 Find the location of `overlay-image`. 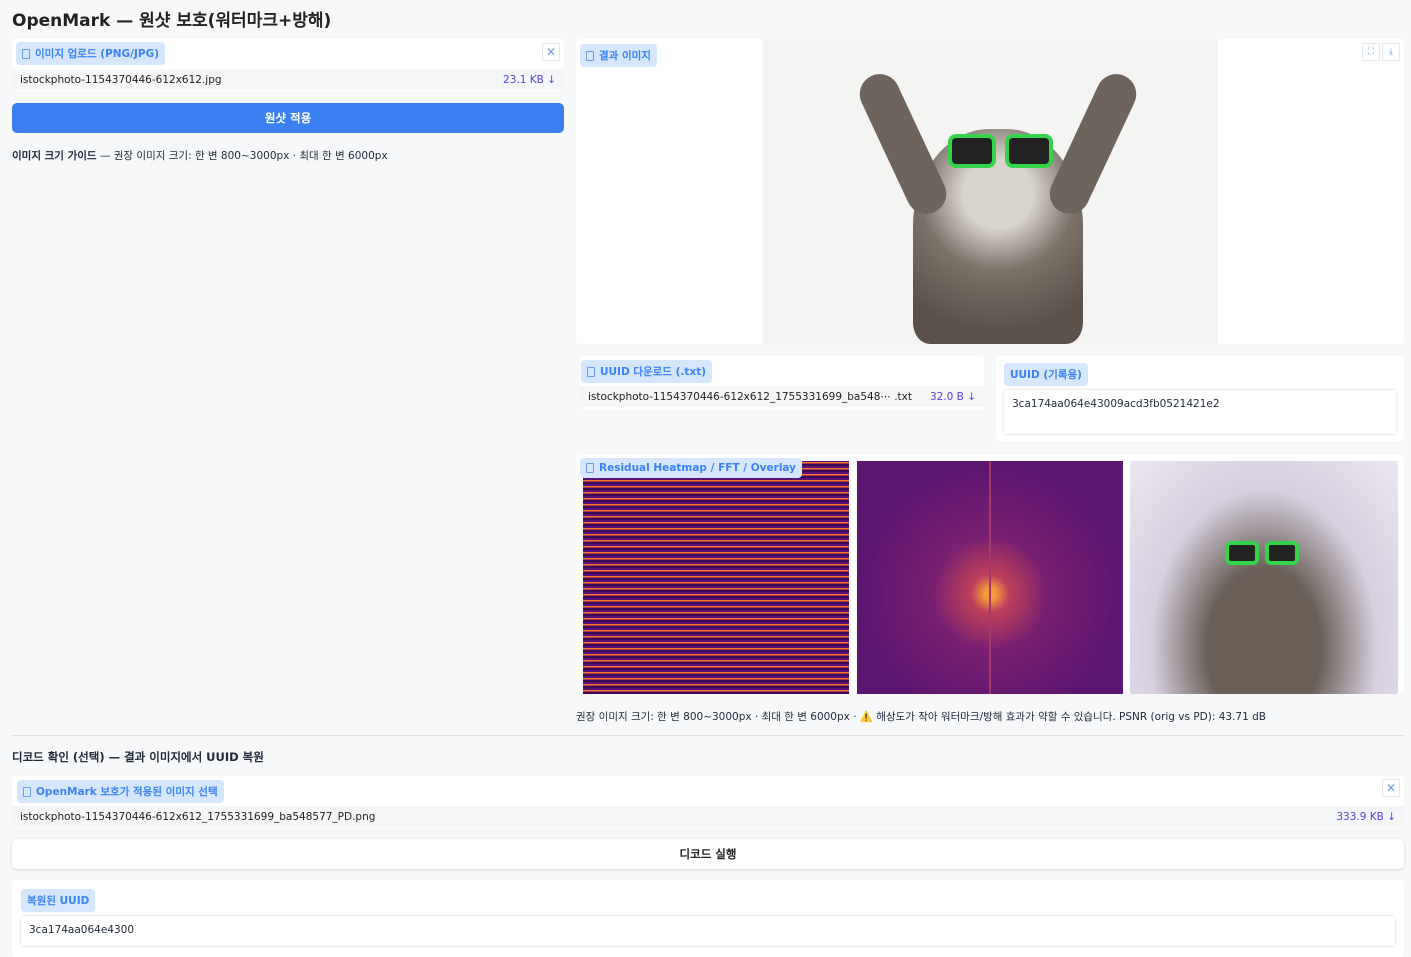

overlay-image is located at coordinates (1264, 577).